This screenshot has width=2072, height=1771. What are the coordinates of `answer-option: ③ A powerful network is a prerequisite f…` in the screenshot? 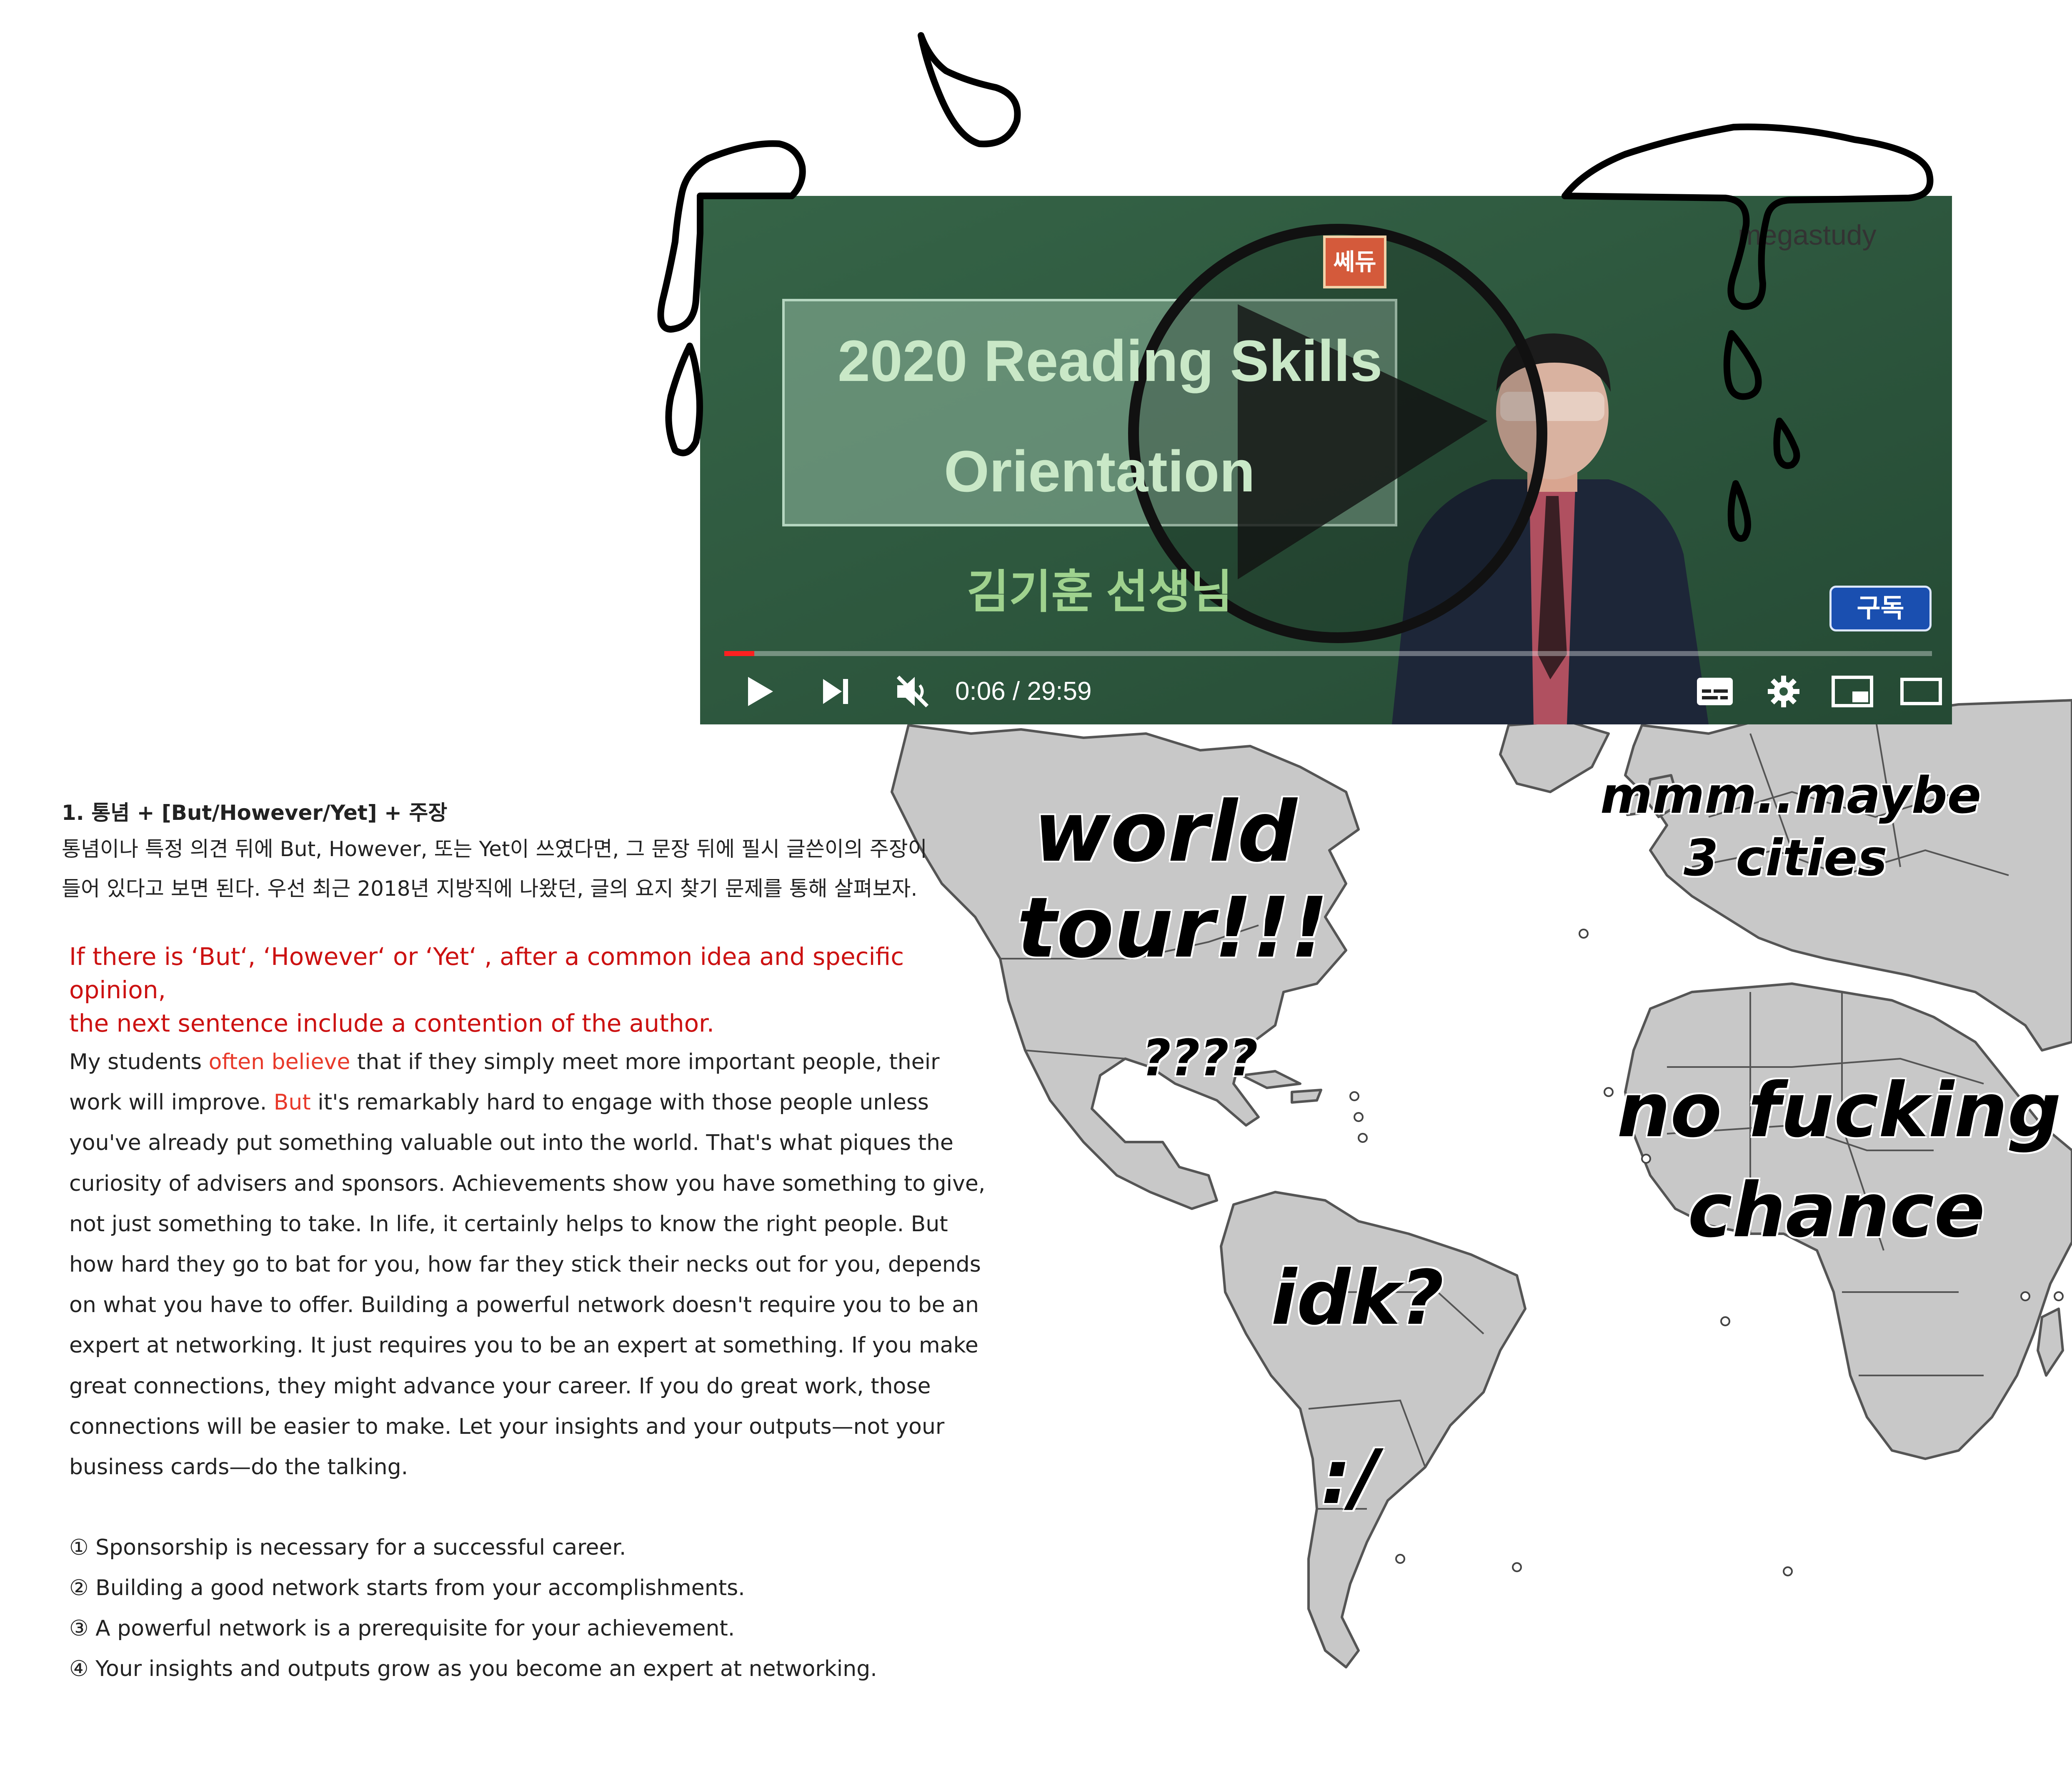 It's located at (402, 1628).